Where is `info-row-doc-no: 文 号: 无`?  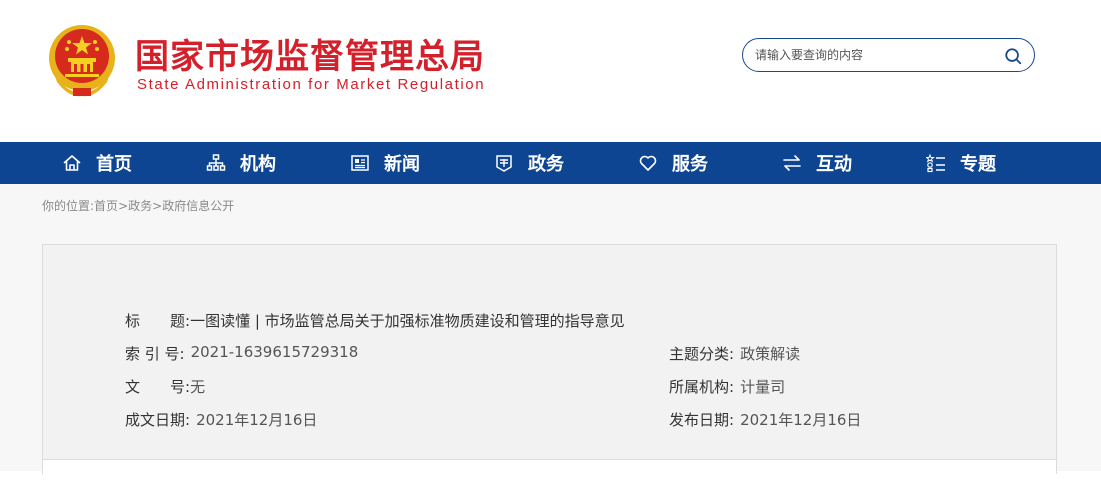
info-row-doc-no: 文 号: 无 is located at coordinates (165, 386).